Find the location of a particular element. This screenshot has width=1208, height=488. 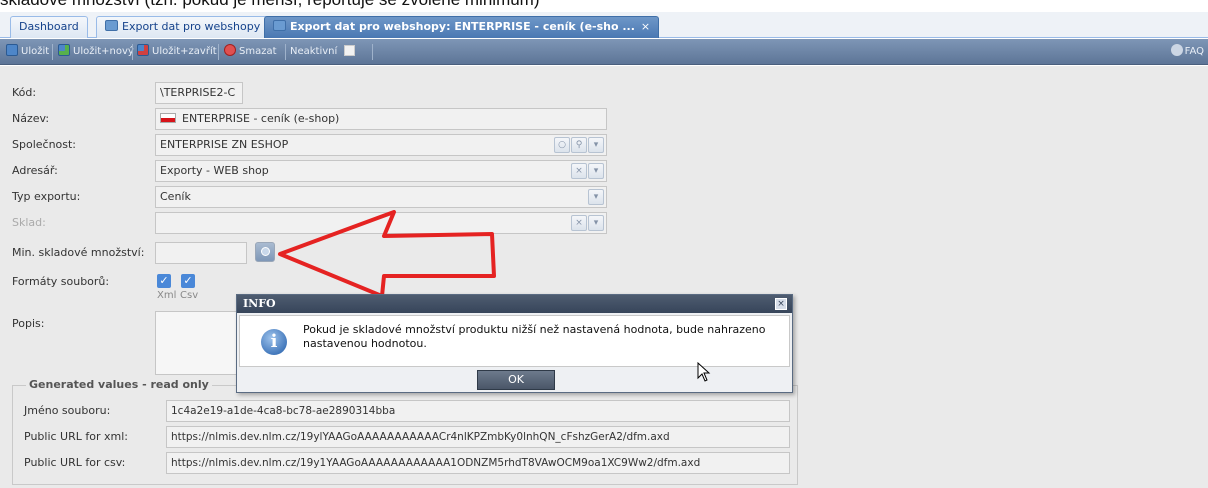

info-icon is located at coordinates (265, 251).